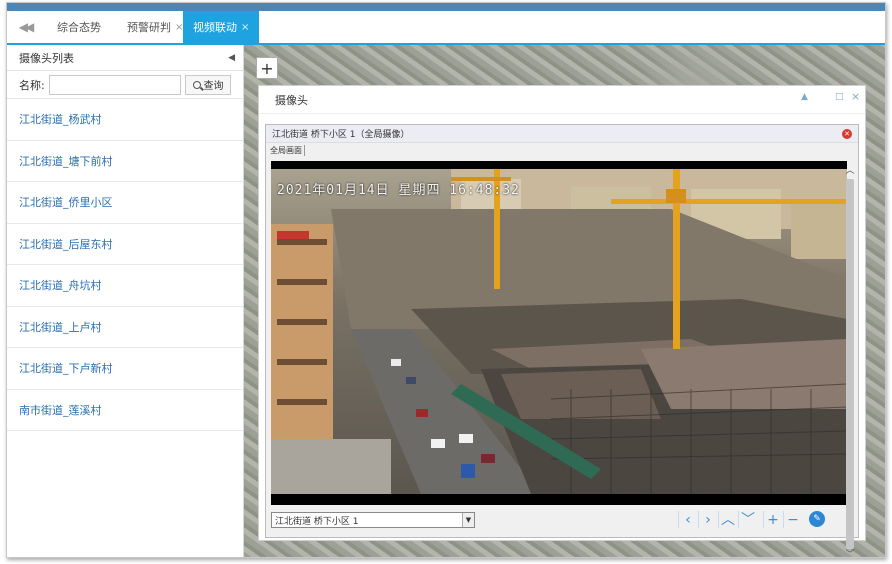 This screenshot has height=564, width=892. What do you see at coordinates (747, 519) in the screenshot?
I see `tilt-down-icon: ﹀` at bounding box center [747, 519].